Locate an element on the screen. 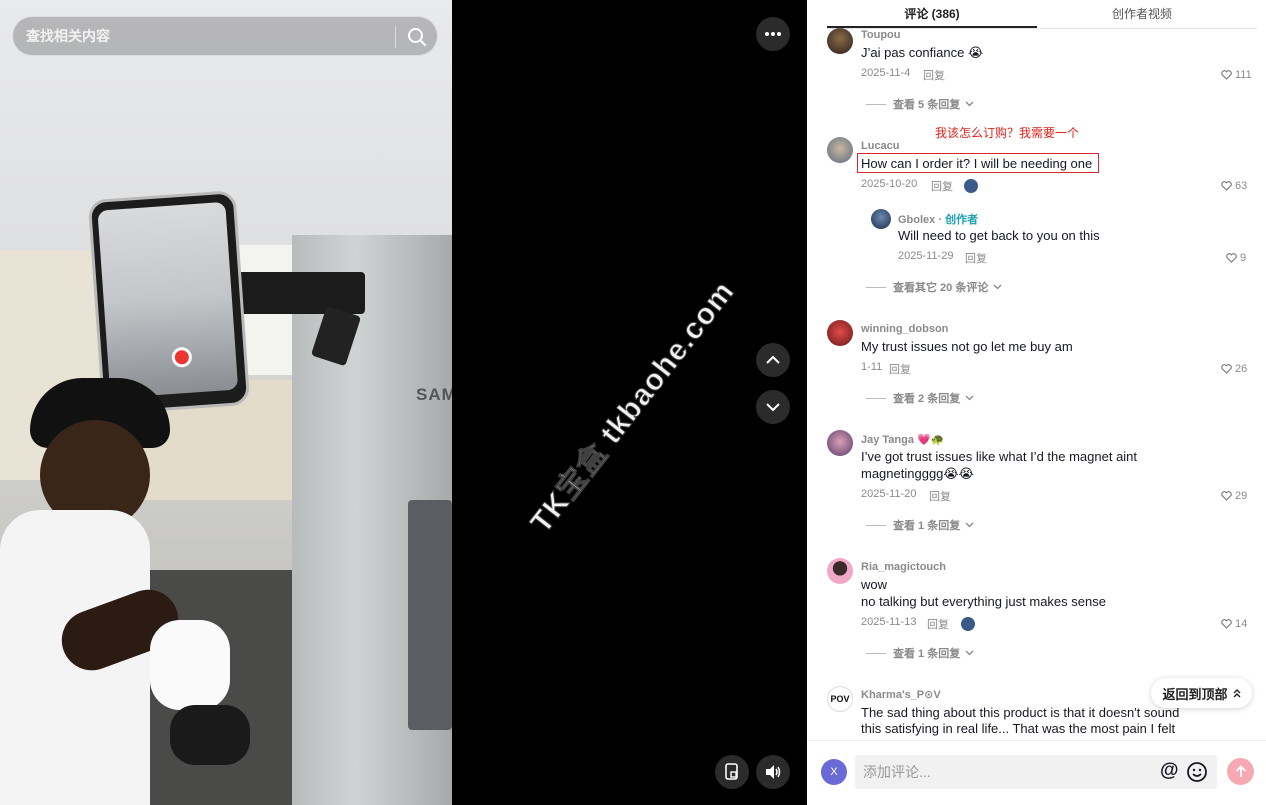 The height and width of the screenshot is (805, 1266). reply-username-text: Gbolex is located at coordinates (917, 220).